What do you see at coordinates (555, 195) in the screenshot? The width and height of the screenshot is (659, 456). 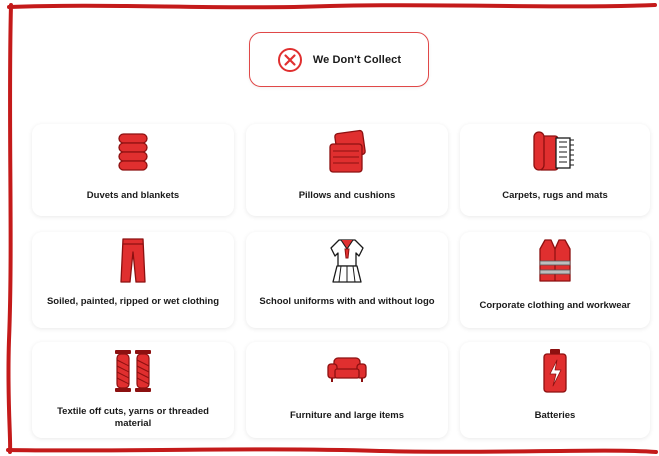 I see `item-label: Carpets, rugs and mats` at bounding box center [555, 195].